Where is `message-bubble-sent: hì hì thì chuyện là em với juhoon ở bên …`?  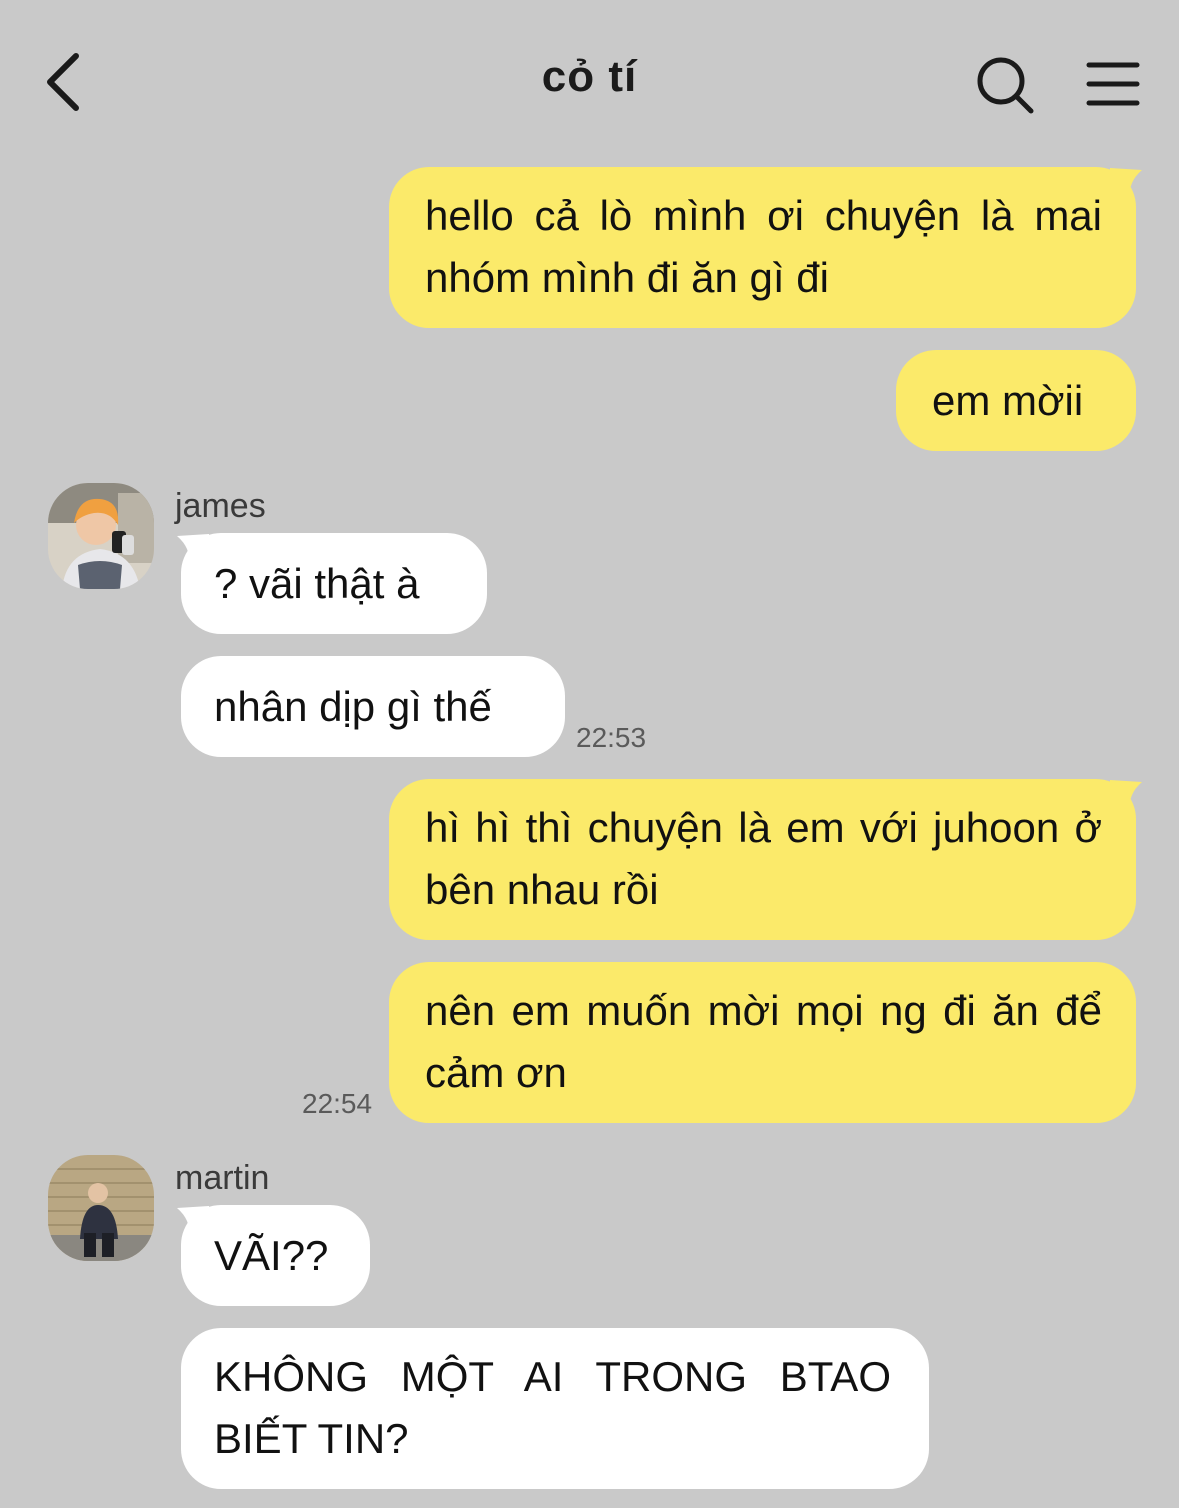
message-bubble-sent: hì hì thì chuyện là em với juhoon ở bên … is located at coordinates (762, 859).